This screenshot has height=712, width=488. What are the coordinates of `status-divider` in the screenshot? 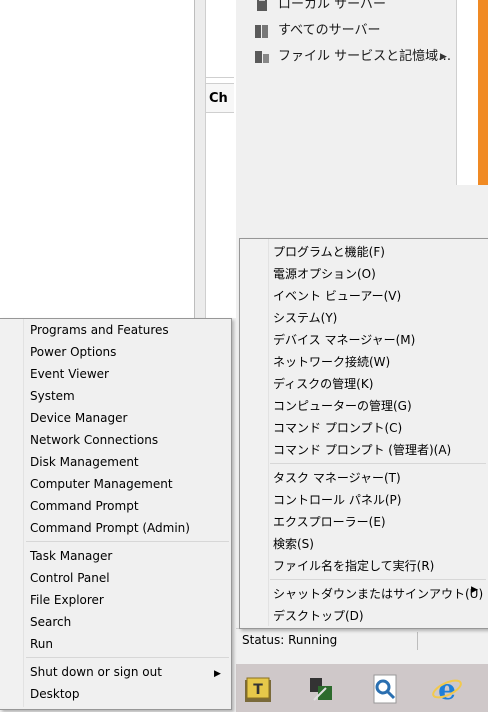 It's located at (417, 641).